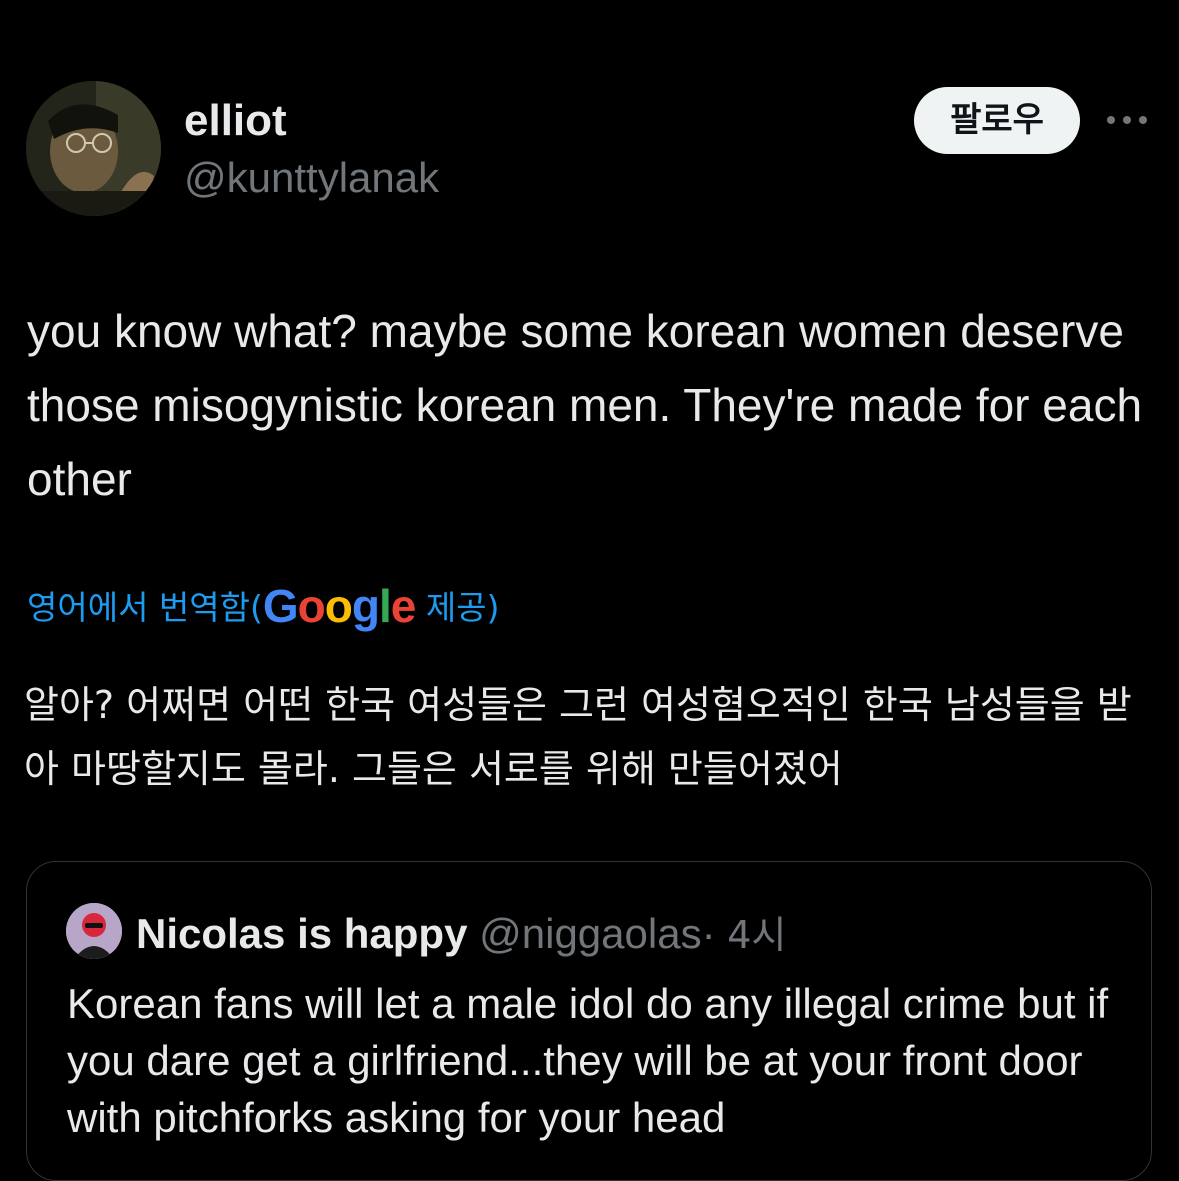 The image size is (1179, 1181). Describe the element at coordinates (997, 120) in the screenshot. I see `follow-button: 팔로우` at that location.